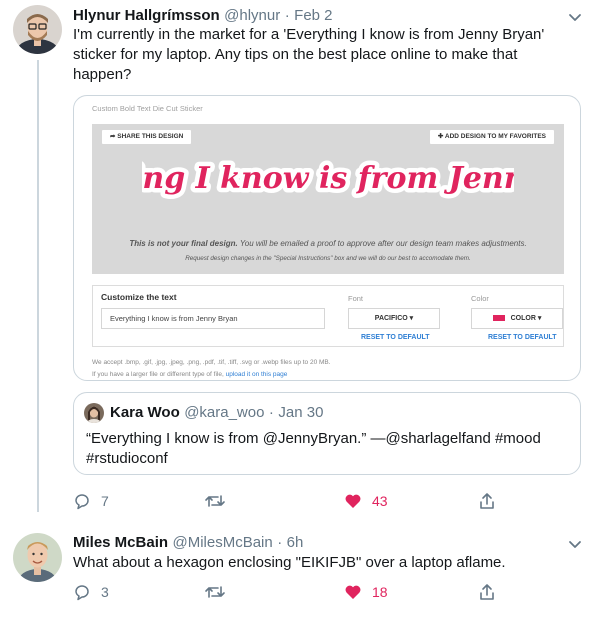 The height and width of the screenshot is (617, 604). Describe the element at coordinates (498, 318) in the screenshot. I see `color-swatch` at that location.